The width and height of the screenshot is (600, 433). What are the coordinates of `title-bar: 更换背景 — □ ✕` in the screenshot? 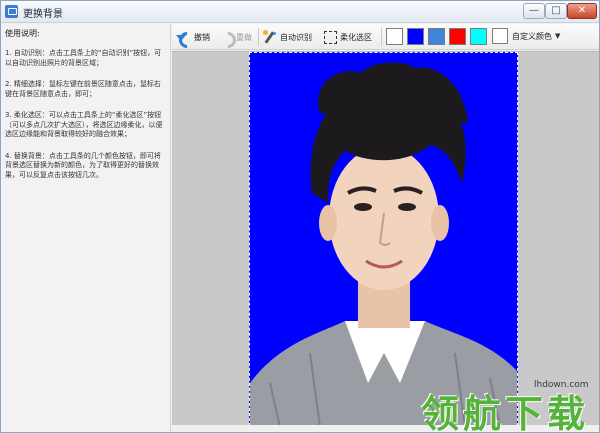 It's located at (300, 12).